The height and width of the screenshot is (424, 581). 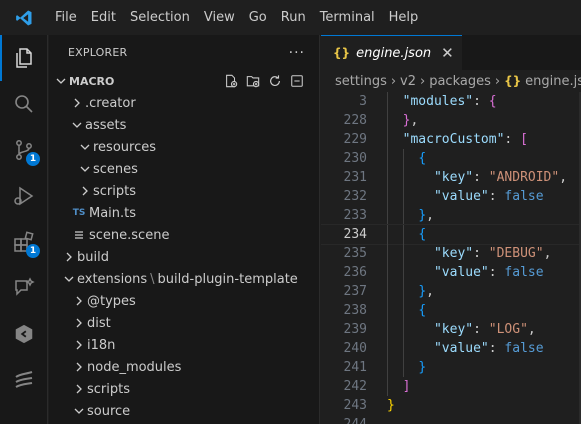 I want to click on code-line: 230 {, so click(x=451, y=158).